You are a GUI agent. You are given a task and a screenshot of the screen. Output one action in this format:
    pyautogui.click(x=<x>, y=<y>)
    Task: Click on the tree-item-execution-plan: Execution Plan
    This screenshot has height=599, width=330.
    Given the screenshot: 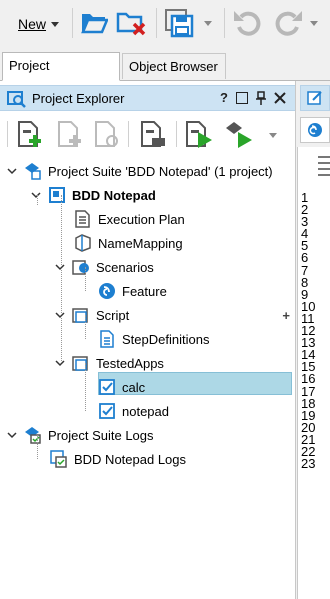 What is the action you would take?
    pyautogui.click(x=129, y=219)
    